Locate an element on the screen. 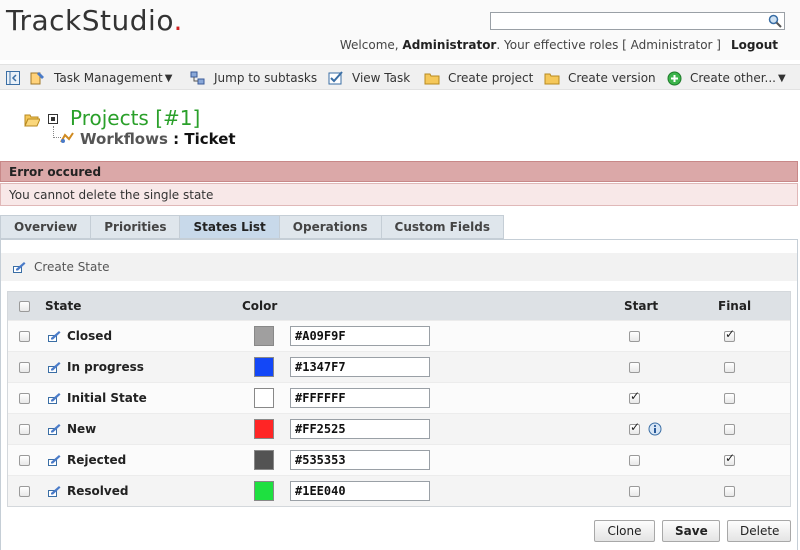 The height and width of the screenshot is (550, 800). task-management-icon is located at coordinates (37, 78).